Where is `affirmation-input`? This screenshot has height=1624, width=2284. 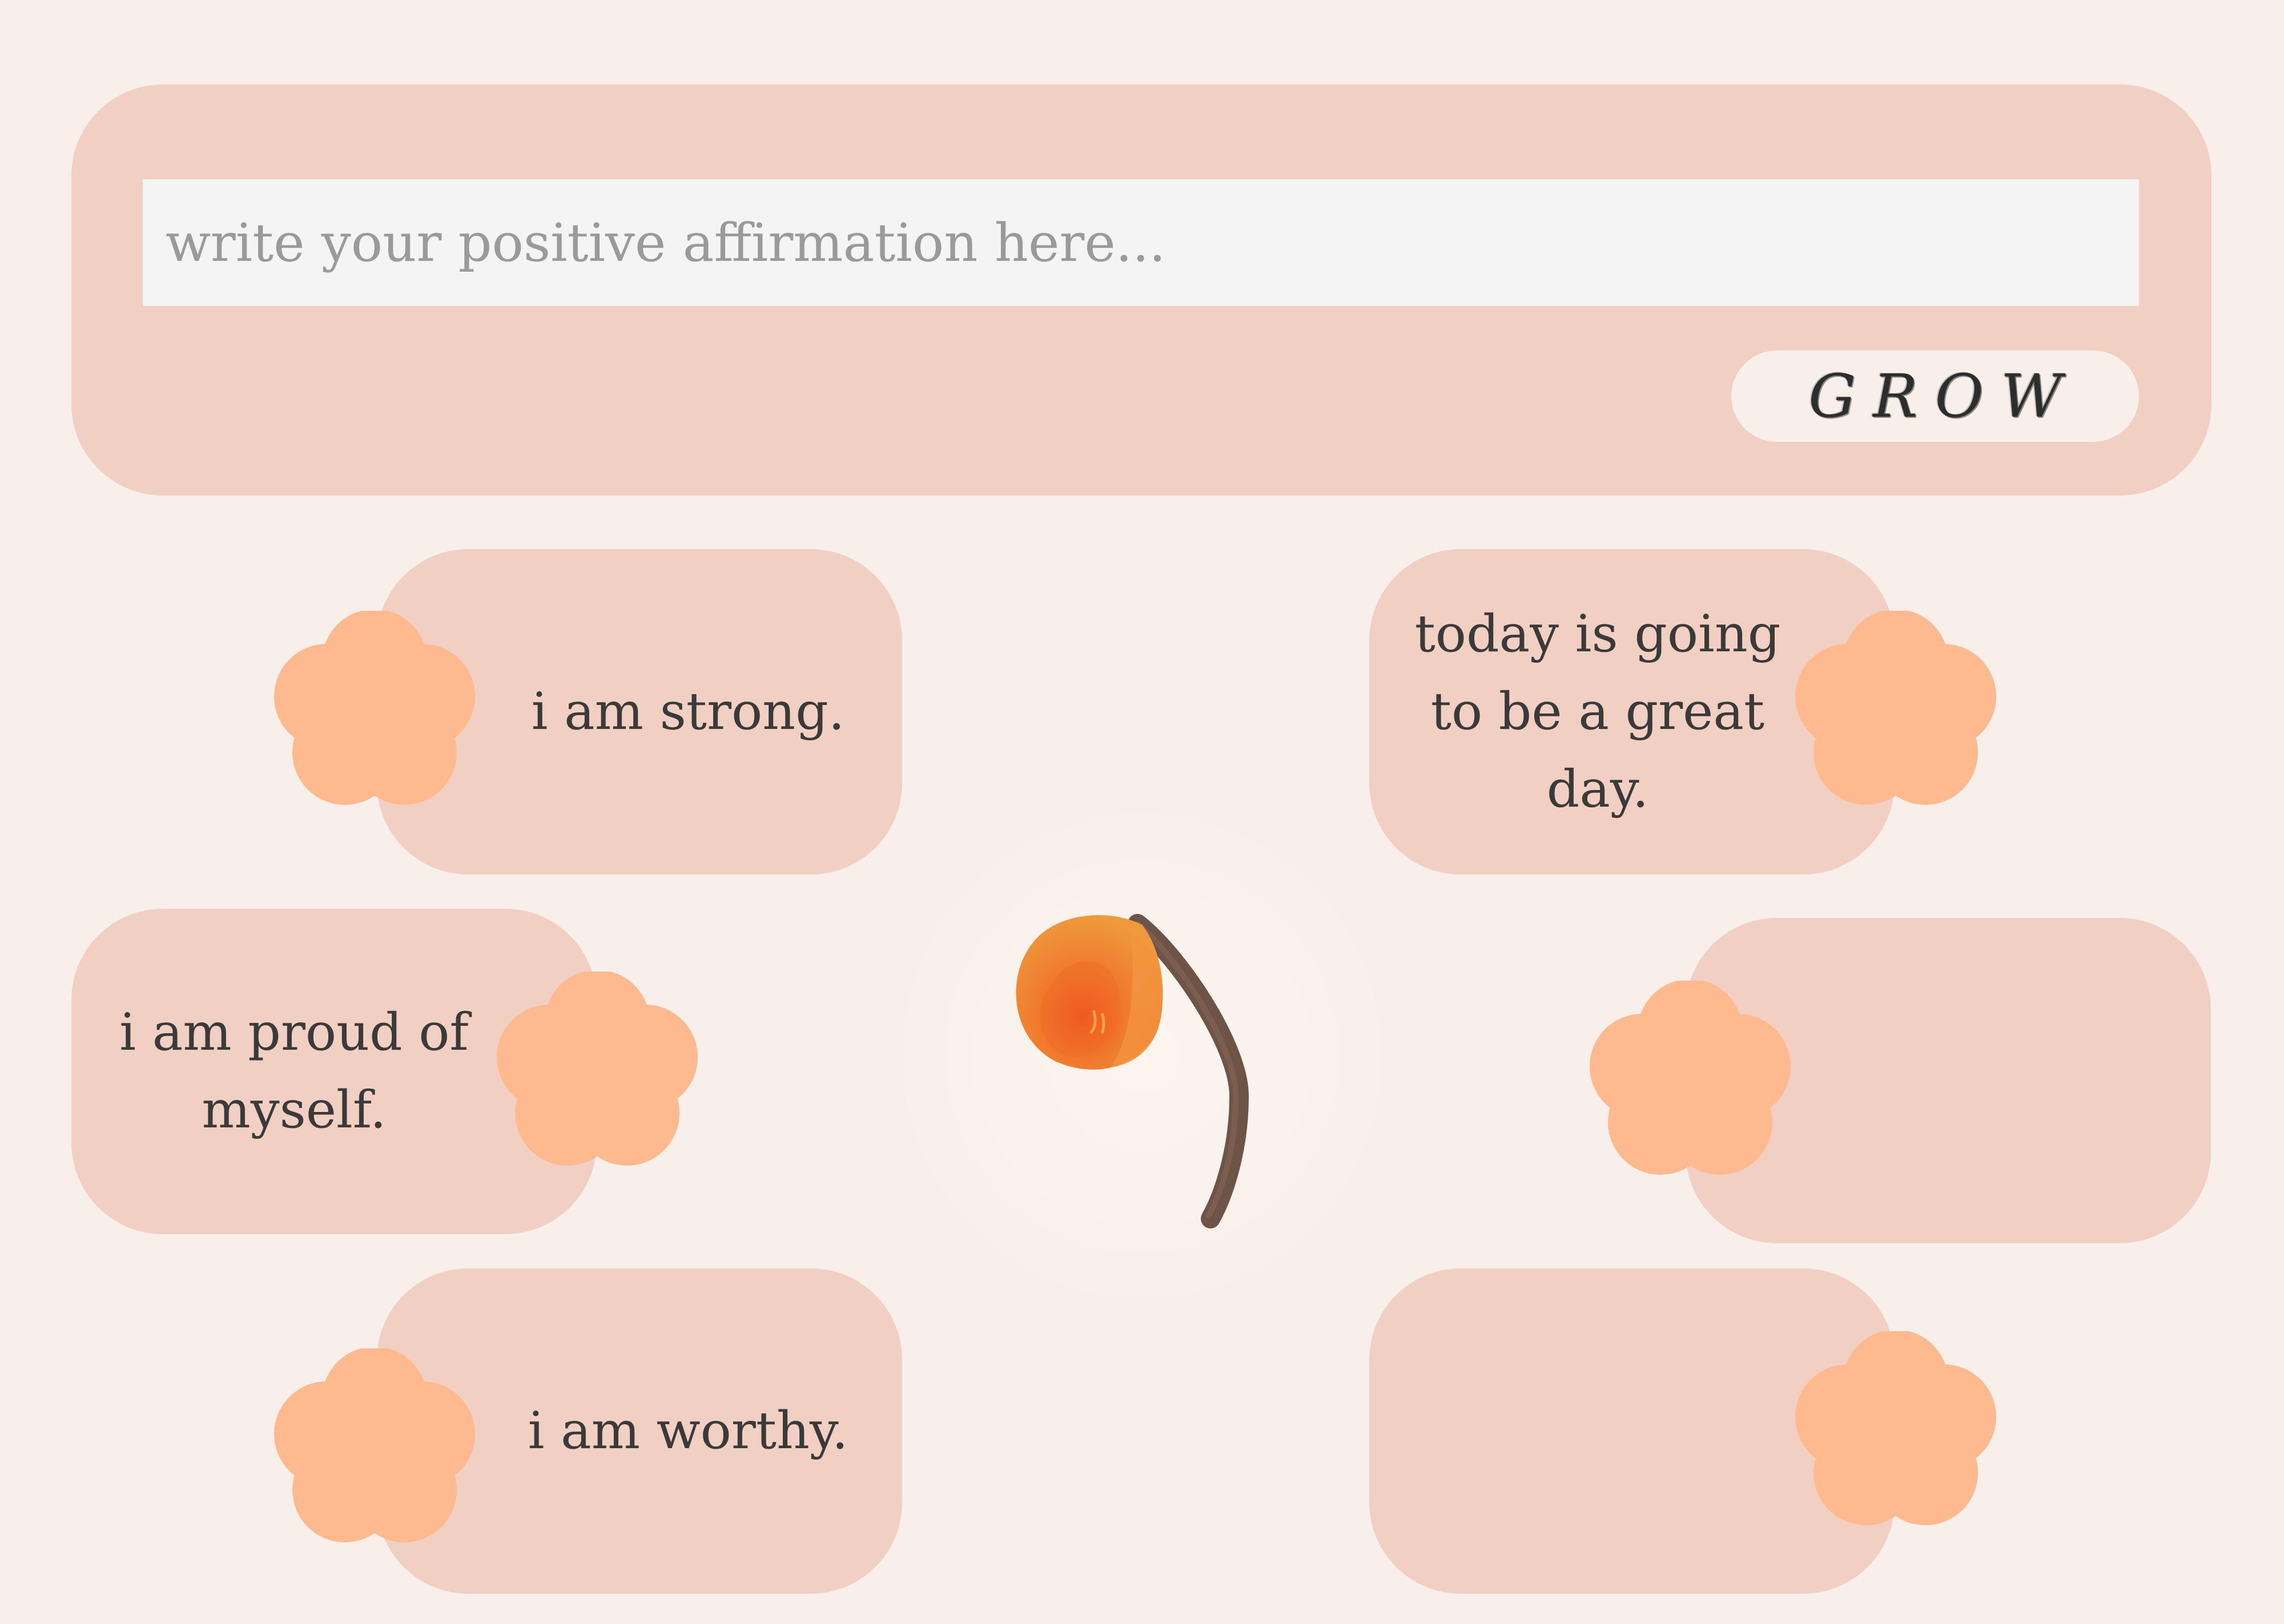
affirmation-input is located at coordinates (1141, 243).